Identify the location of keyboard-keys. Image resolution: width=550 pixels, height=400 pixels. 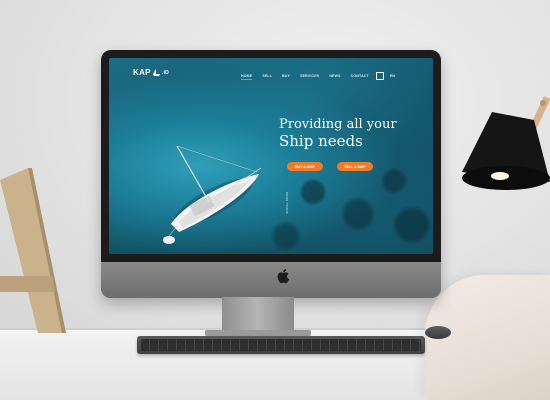
(281, 345).